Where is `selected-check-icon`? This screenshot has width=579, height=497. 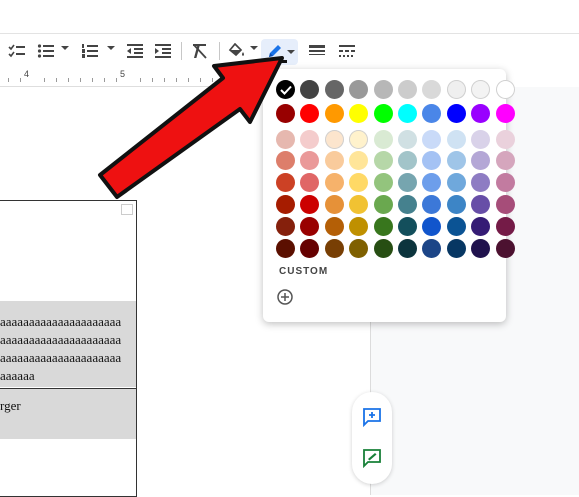 selected-check-icon is located at coordinates (285, 89).